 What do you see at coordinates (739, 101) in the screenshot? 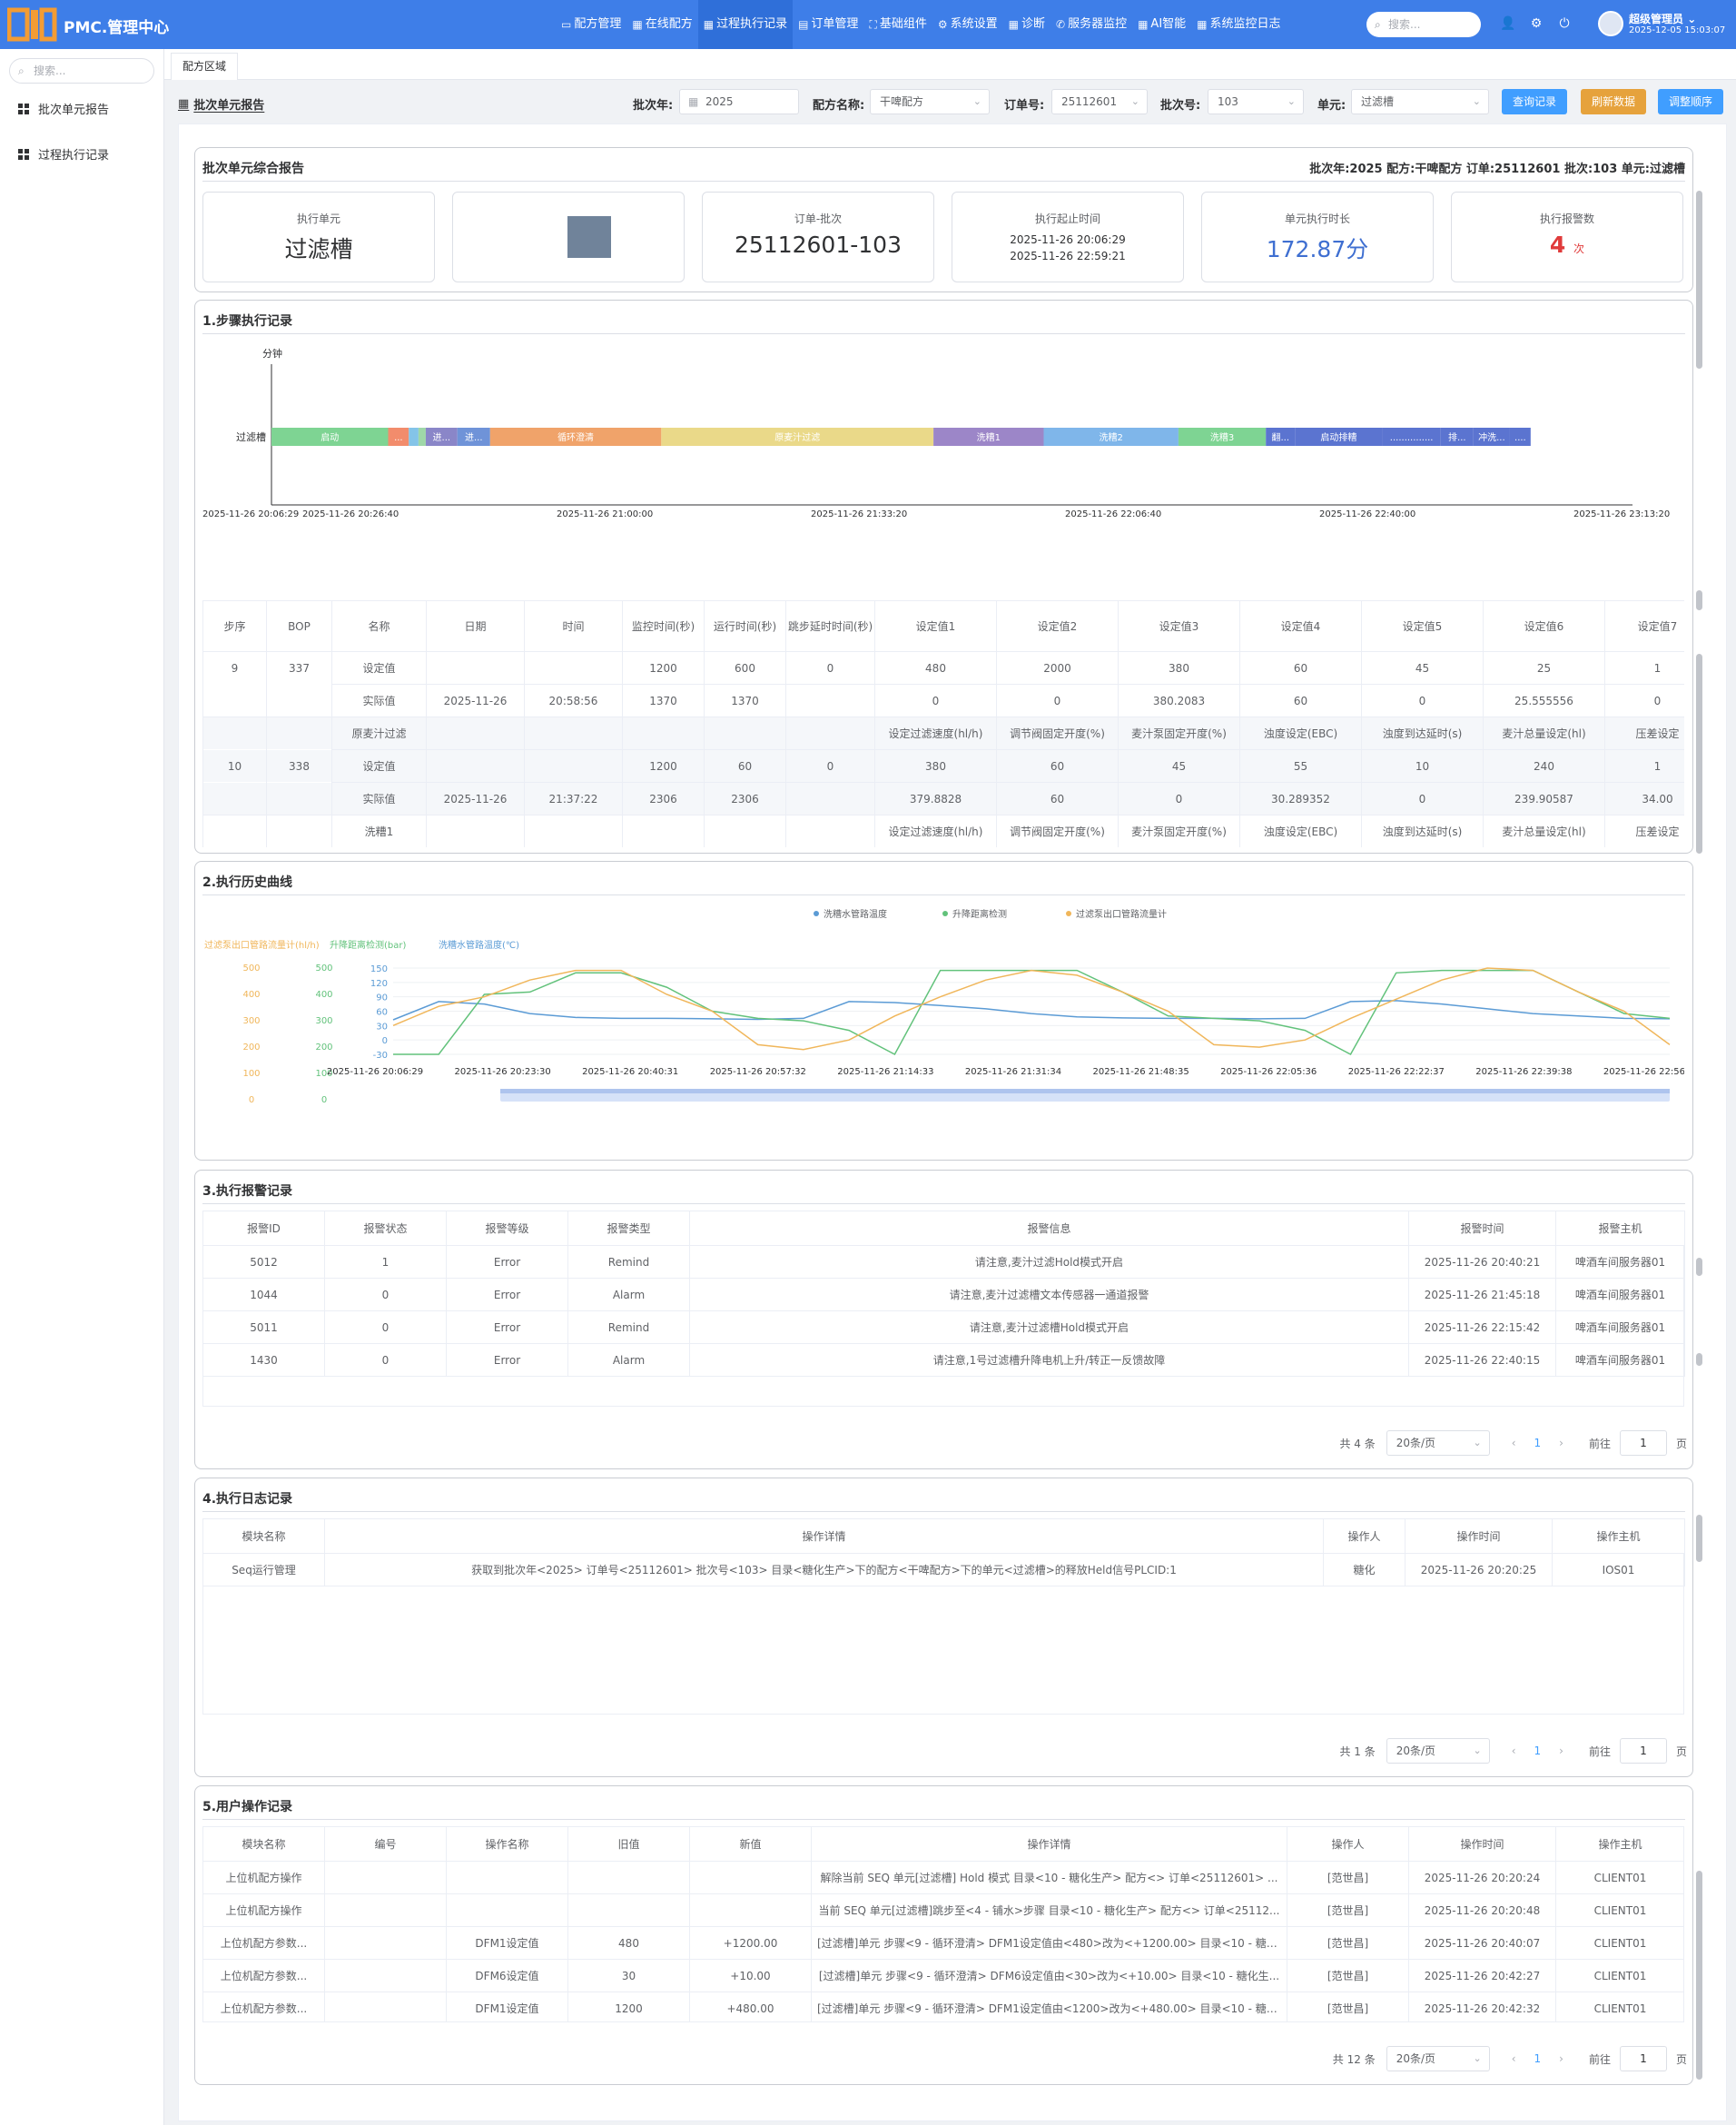
I see `year-picker: ▦ 2025` at bounding box center [739, 101].